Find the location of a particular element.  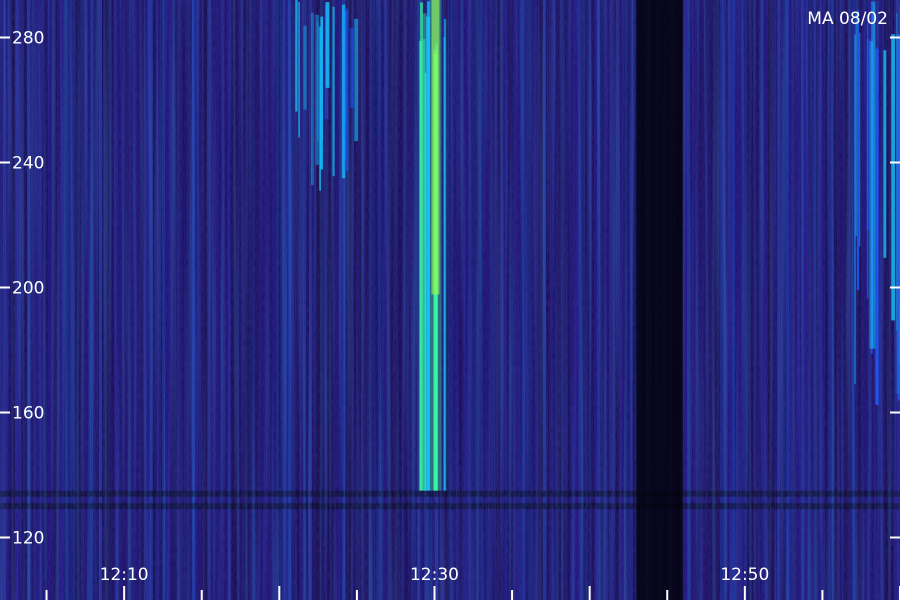

y-tick-label: 280 is located at coordinates (28, 39).